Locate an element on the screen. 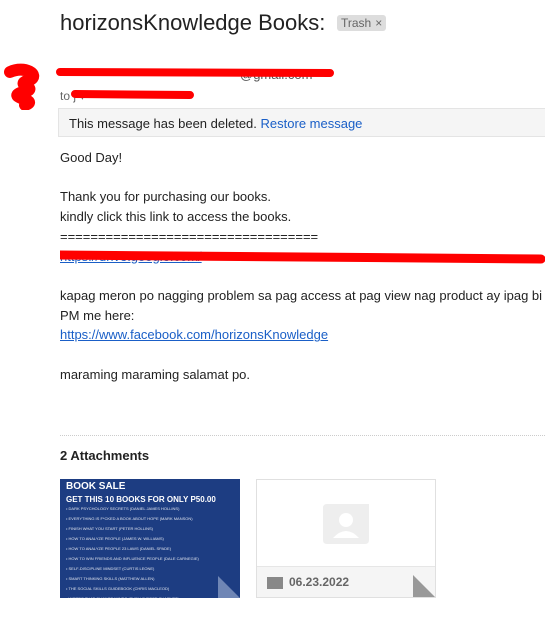  folder-icon is located at coordinates (275, 582).